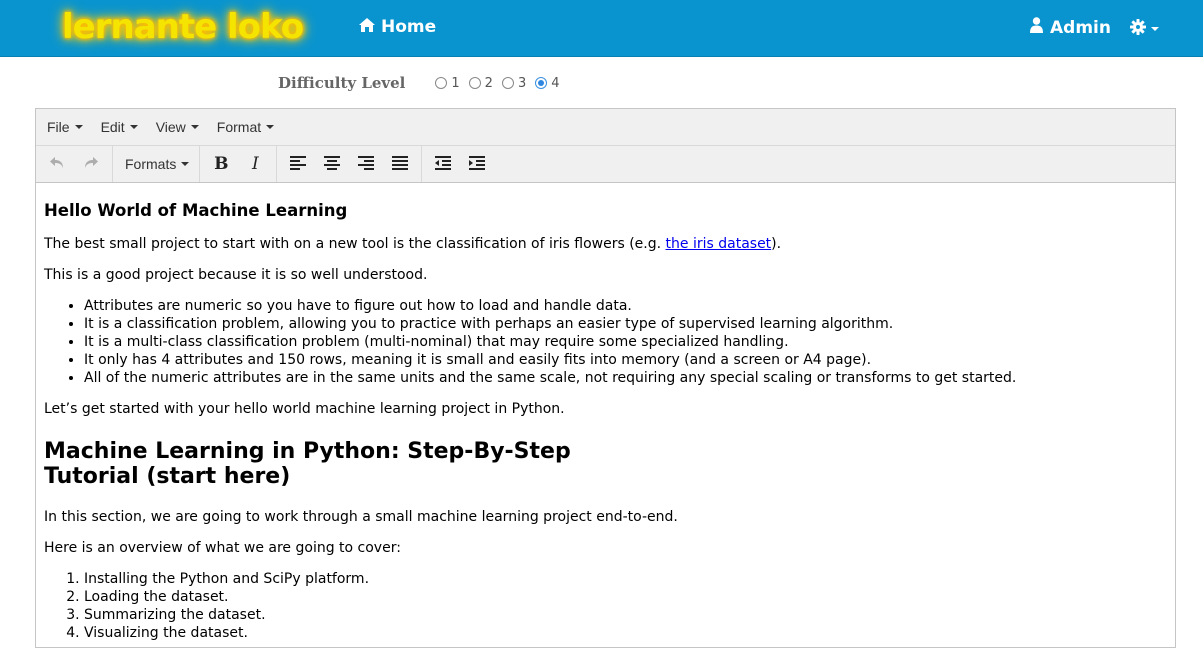  What do you see at coordinates (196, 210) in the screenshot?
I see `content-heading-1: Hello World of Machine Learning` at bounding box center [196, 210].